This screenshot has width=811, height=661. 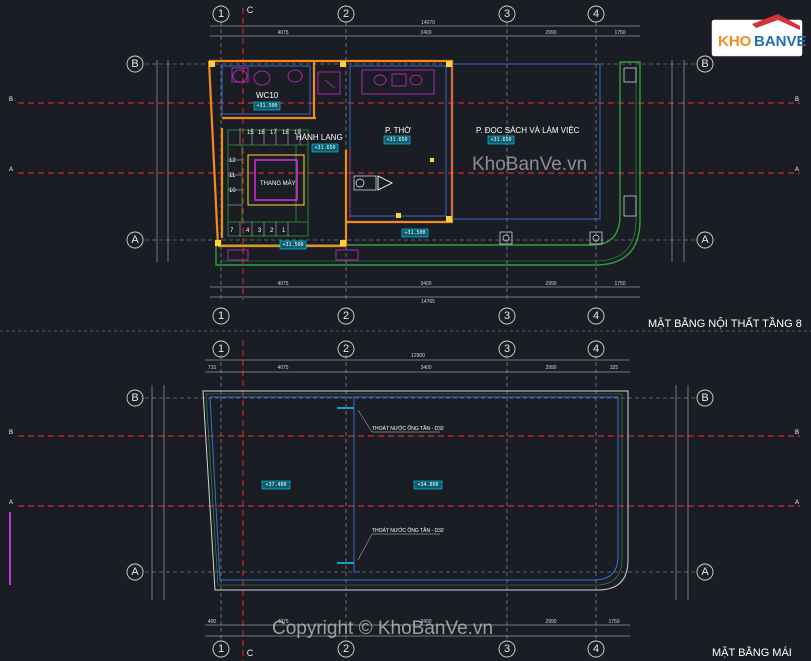 I want to click on svg-text: 11, so click(x=232, y=176).